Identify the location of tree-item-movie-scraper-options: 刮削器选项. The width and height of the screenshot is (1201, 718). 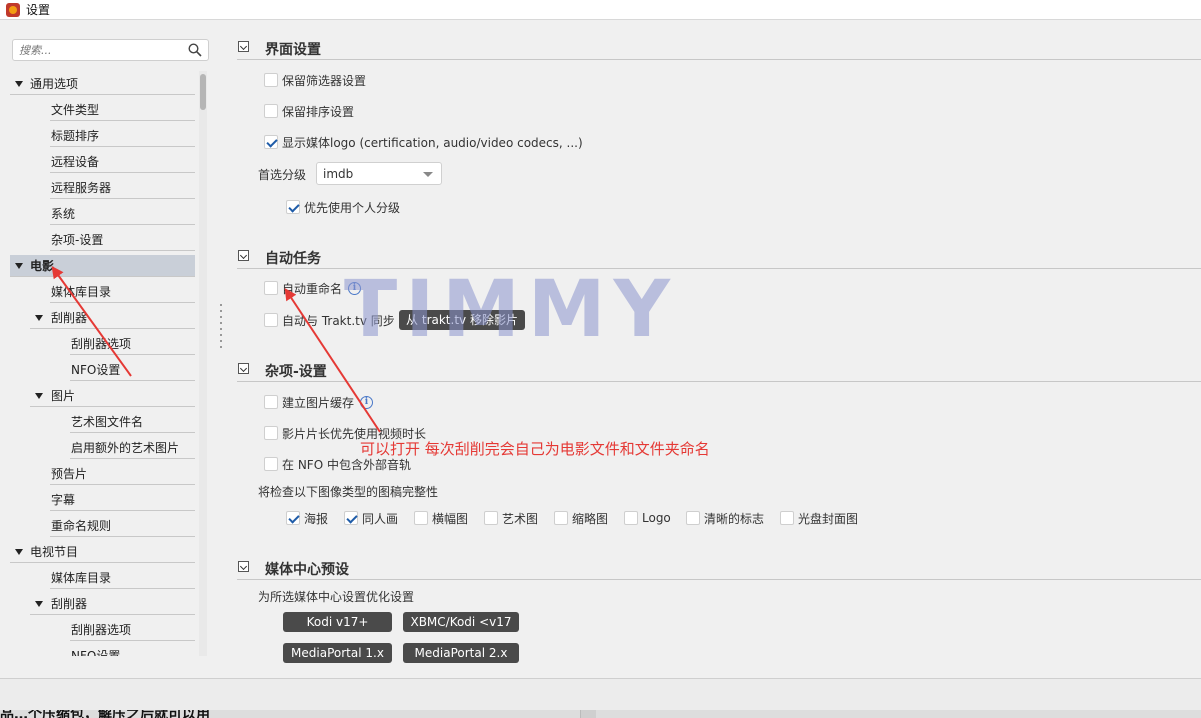
(132, 344).